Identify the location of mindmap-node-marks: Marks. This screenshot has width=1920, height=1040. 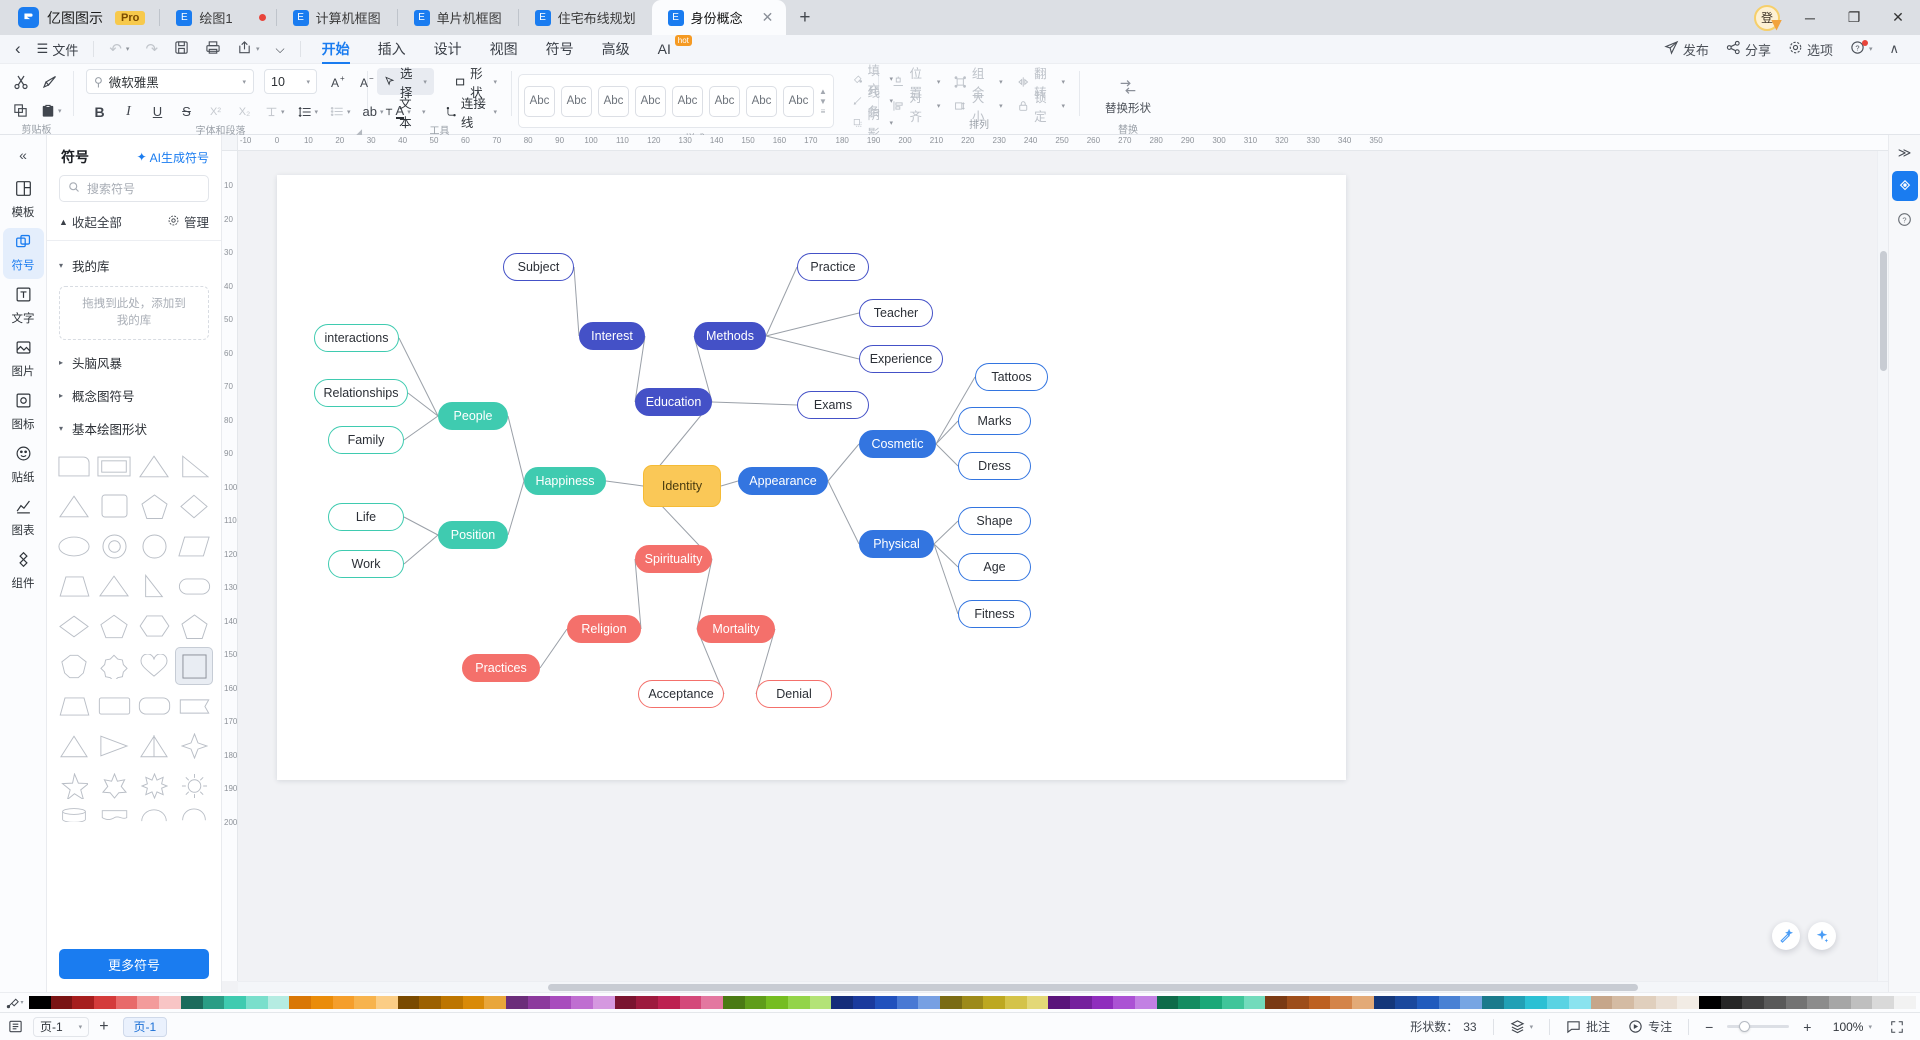
(994, 421).